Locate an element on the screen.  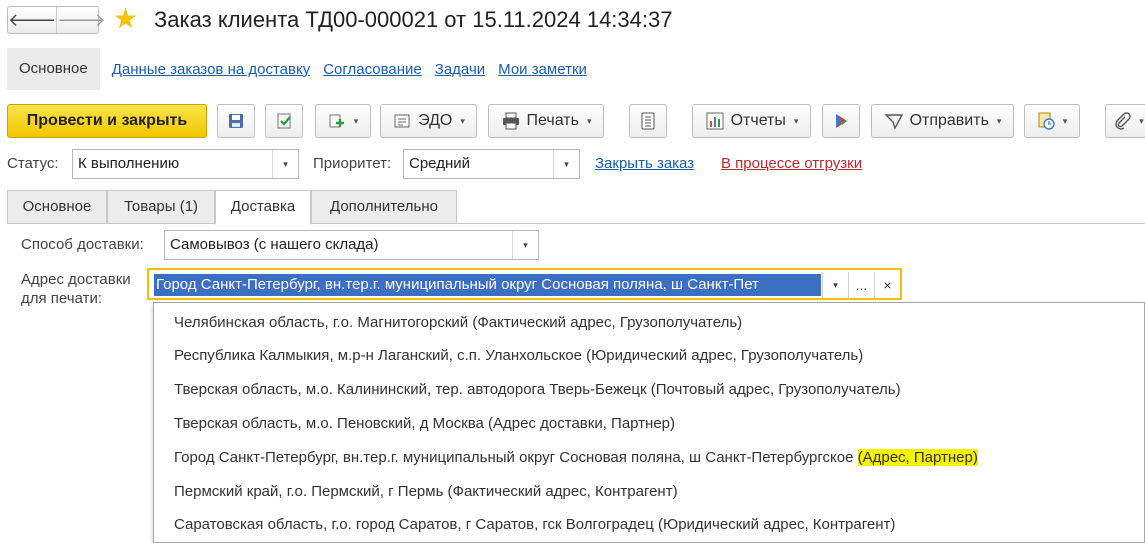
highlighted-address-type: (Адрес, Партнер) is located at coordinates (917, 457).